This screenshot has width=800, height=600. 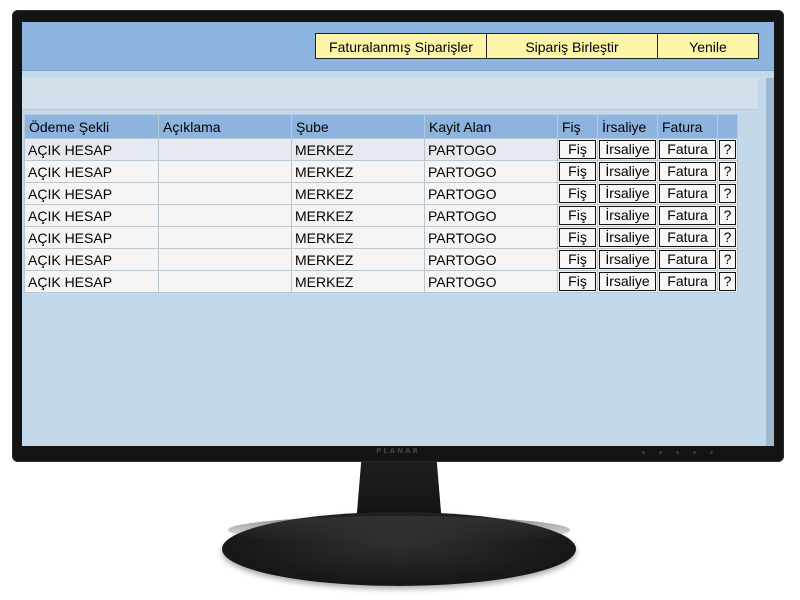 What do you see at coordinates (225, 126) in the screenshot?
I see `column-header-description: Açıklama` at bounding box center [225, 126].